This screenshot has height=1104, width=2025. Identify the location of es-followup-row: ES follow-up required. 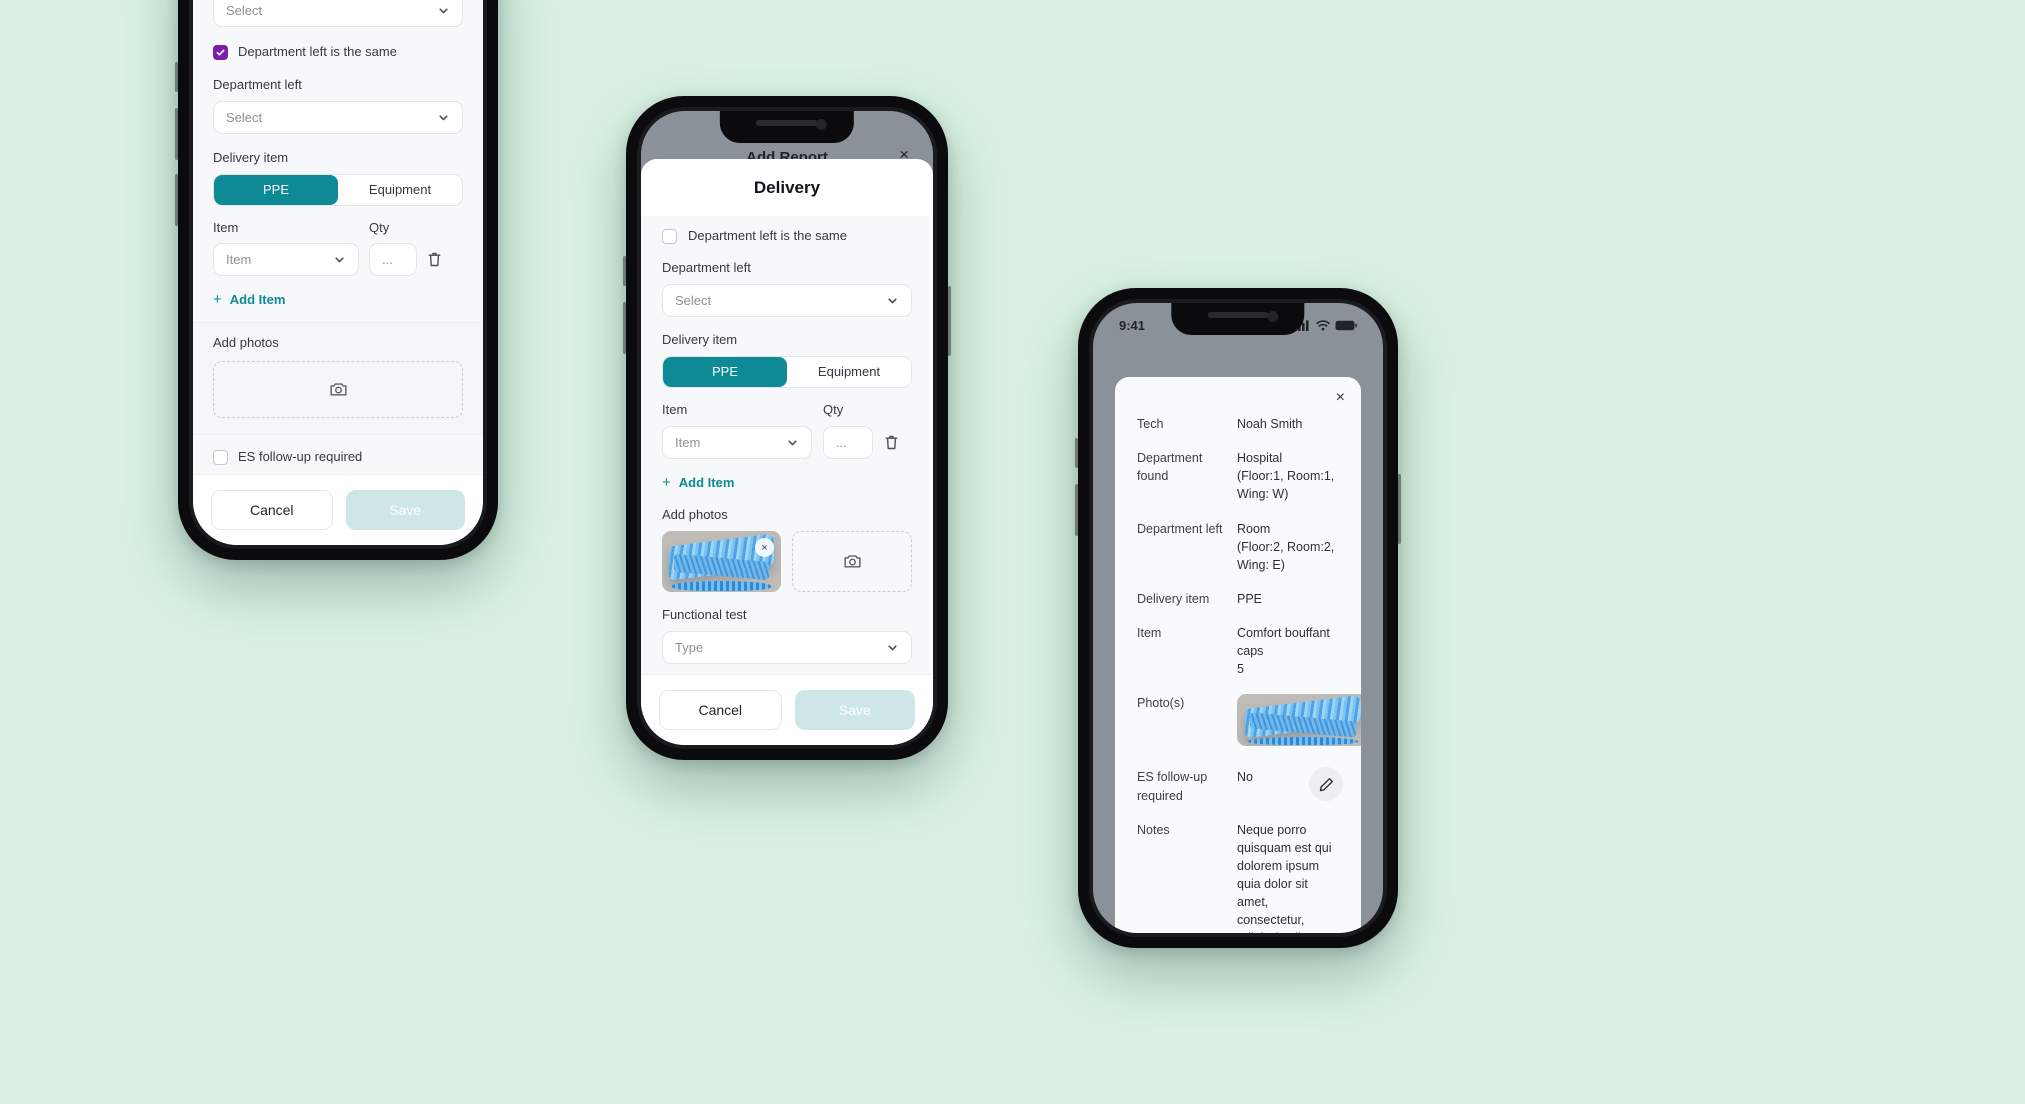
(338, 457).